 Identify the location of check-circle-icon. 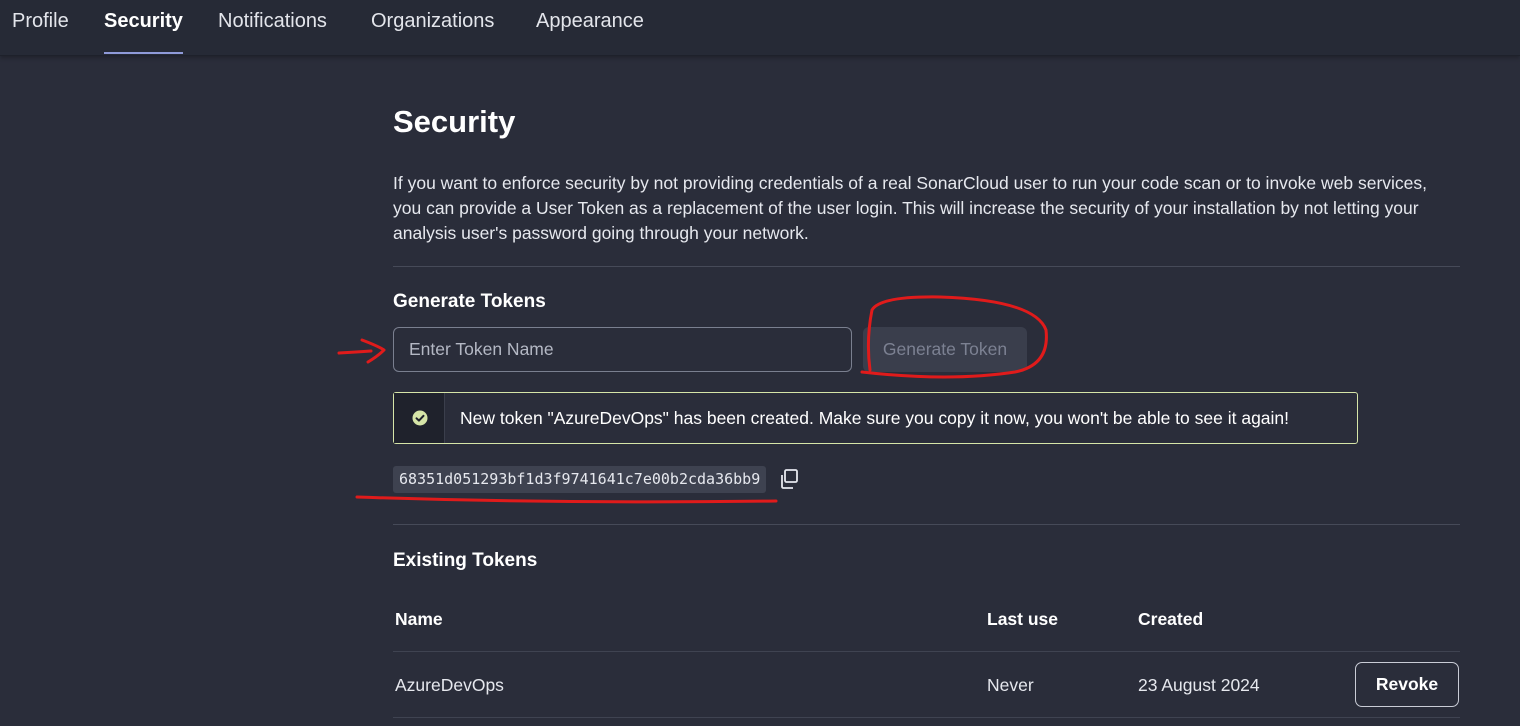
(420, 418).